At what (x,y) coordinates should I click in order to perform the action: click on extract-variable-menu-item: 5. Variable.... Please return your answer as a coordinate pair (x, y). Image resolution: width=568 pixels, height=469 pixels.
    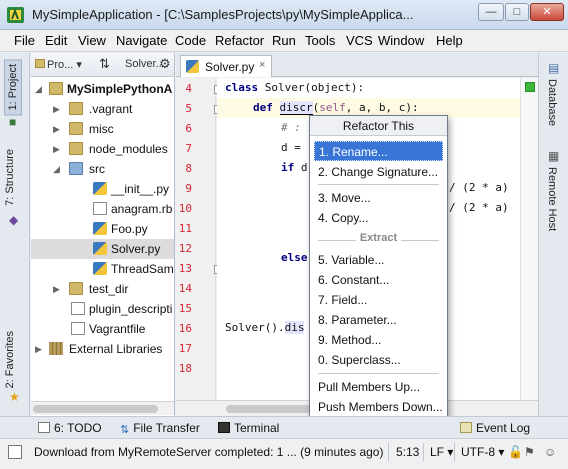
    Looking at the image, I should click on (378, 260).